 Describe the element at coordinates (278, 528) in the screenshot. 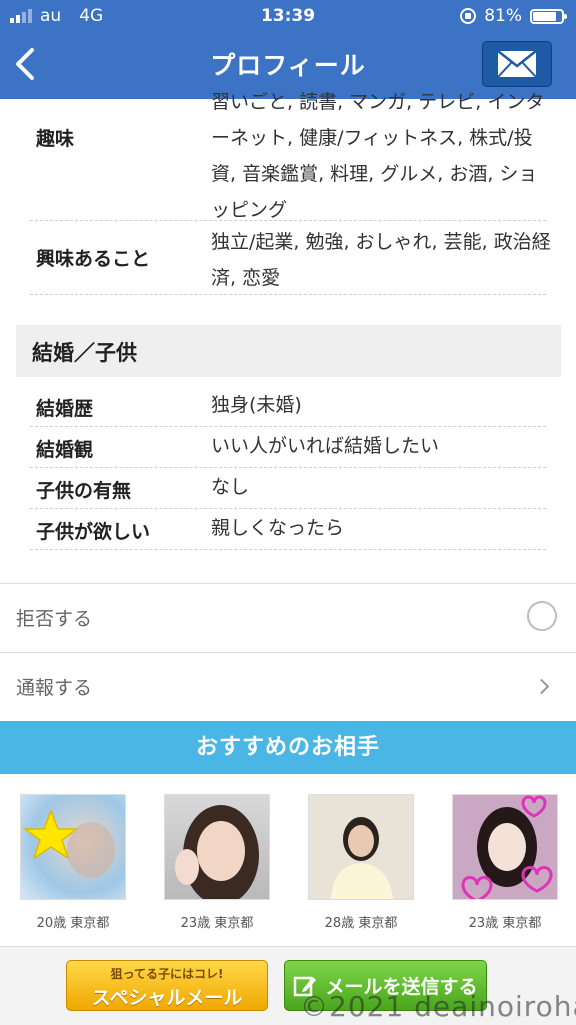

I see `row-value: 親しくなったら` at that location.